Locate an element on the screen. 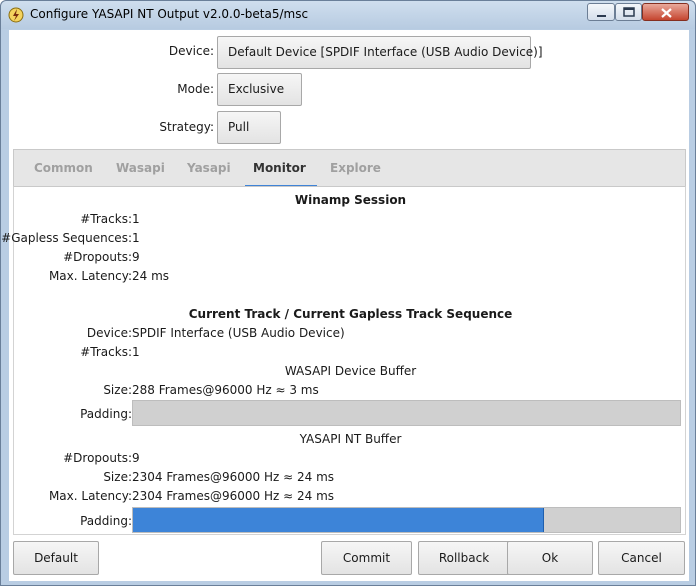 This screenshot has width=696, height=586. rollback-button: Rollback is located at coordinates (464, 558).